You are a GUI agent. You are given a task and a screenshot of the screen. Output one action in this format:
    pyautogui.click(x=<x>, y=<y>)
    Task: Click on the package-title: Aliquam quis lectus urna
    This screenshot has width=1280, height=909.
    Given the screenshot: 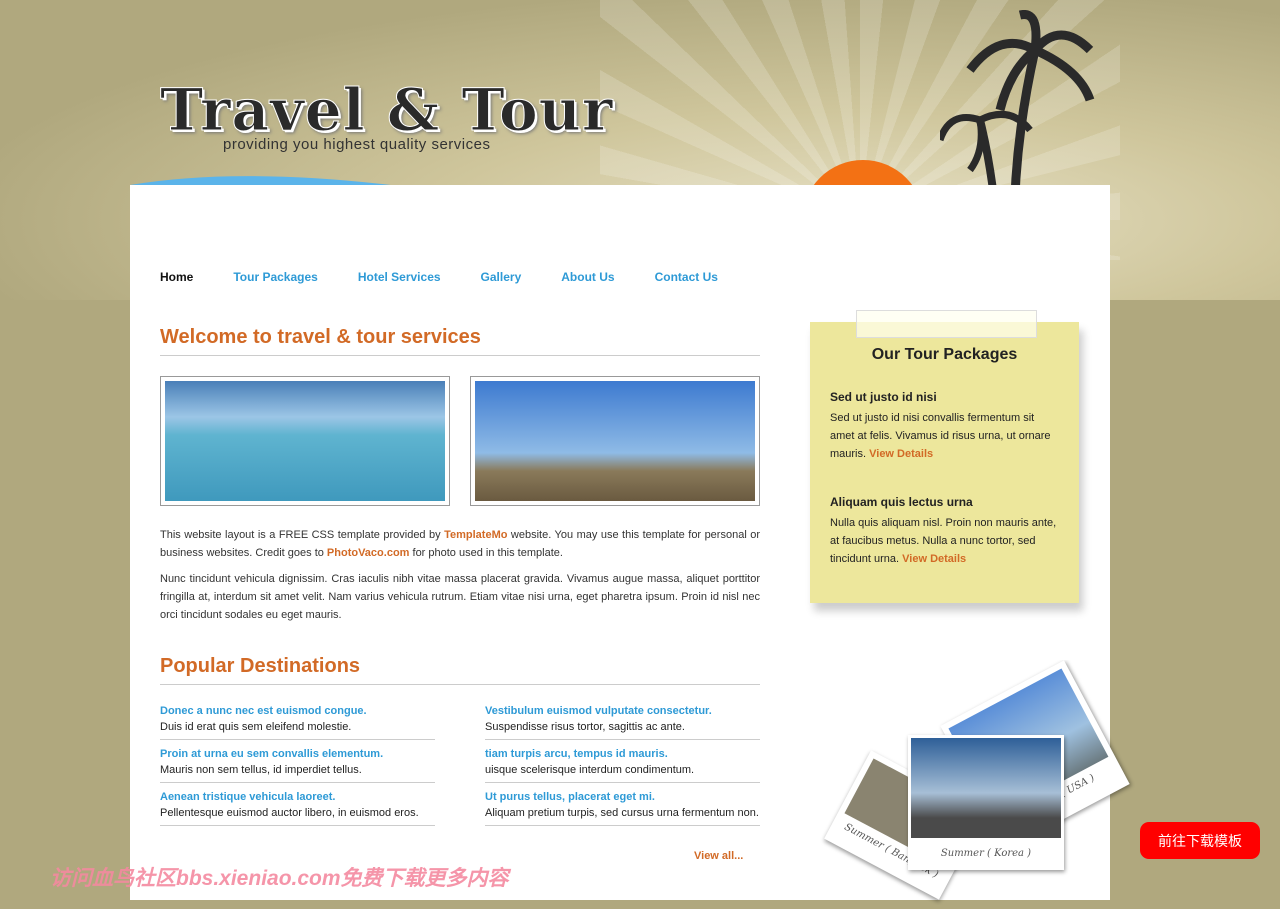 What is the action you would take?
    pyautogui.click(x=901, y=502)
    